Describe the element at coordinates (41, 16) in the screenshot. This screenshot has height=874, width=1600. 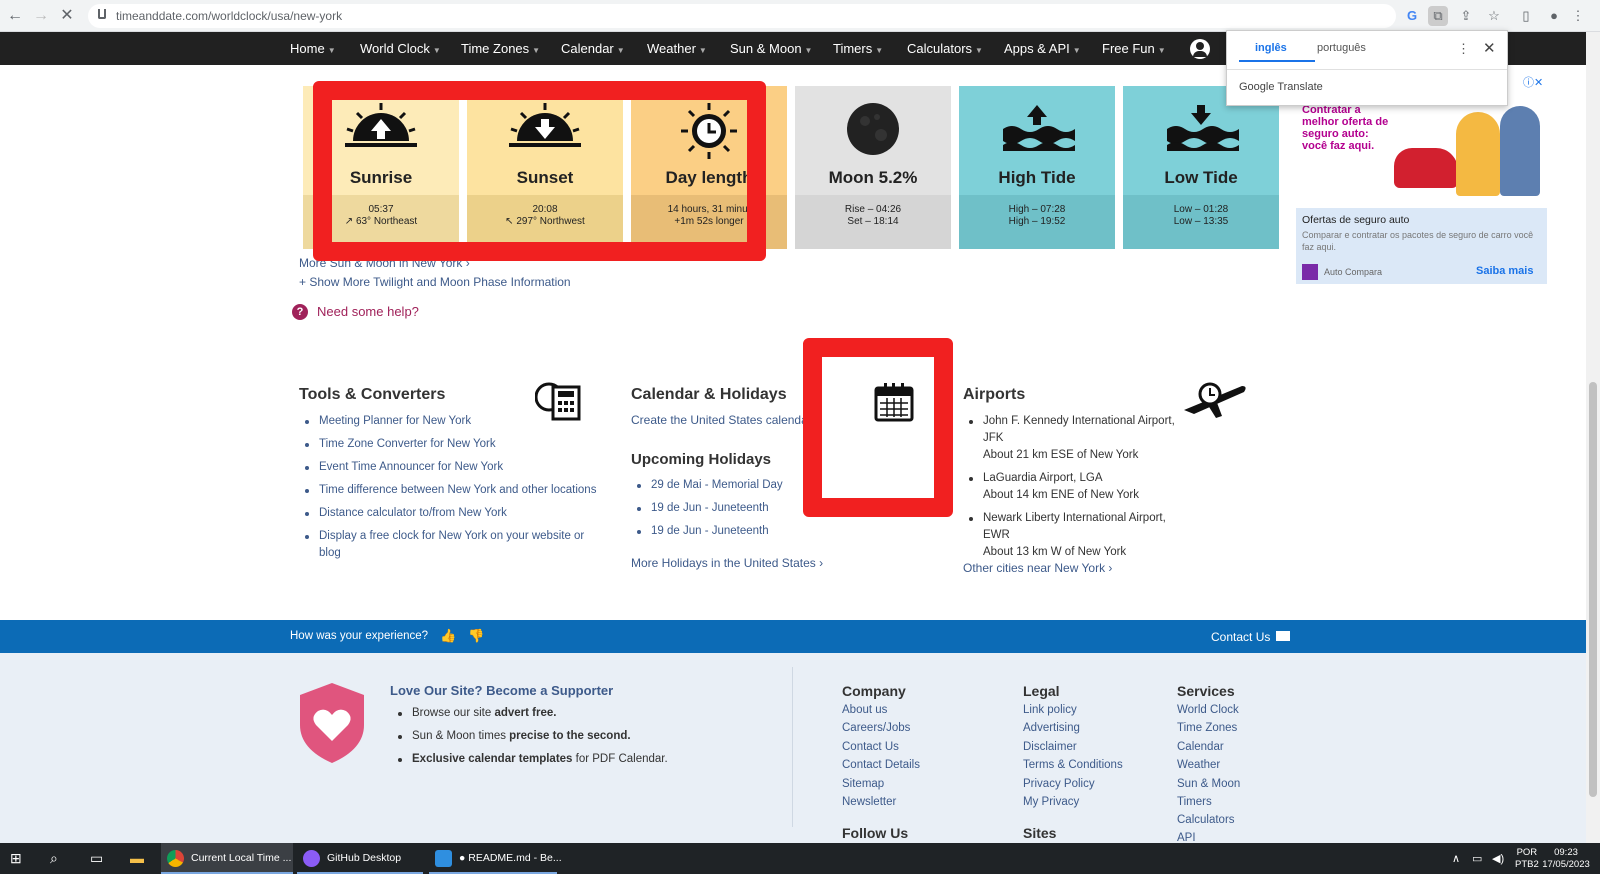
I see `forward-button: →` at that location.